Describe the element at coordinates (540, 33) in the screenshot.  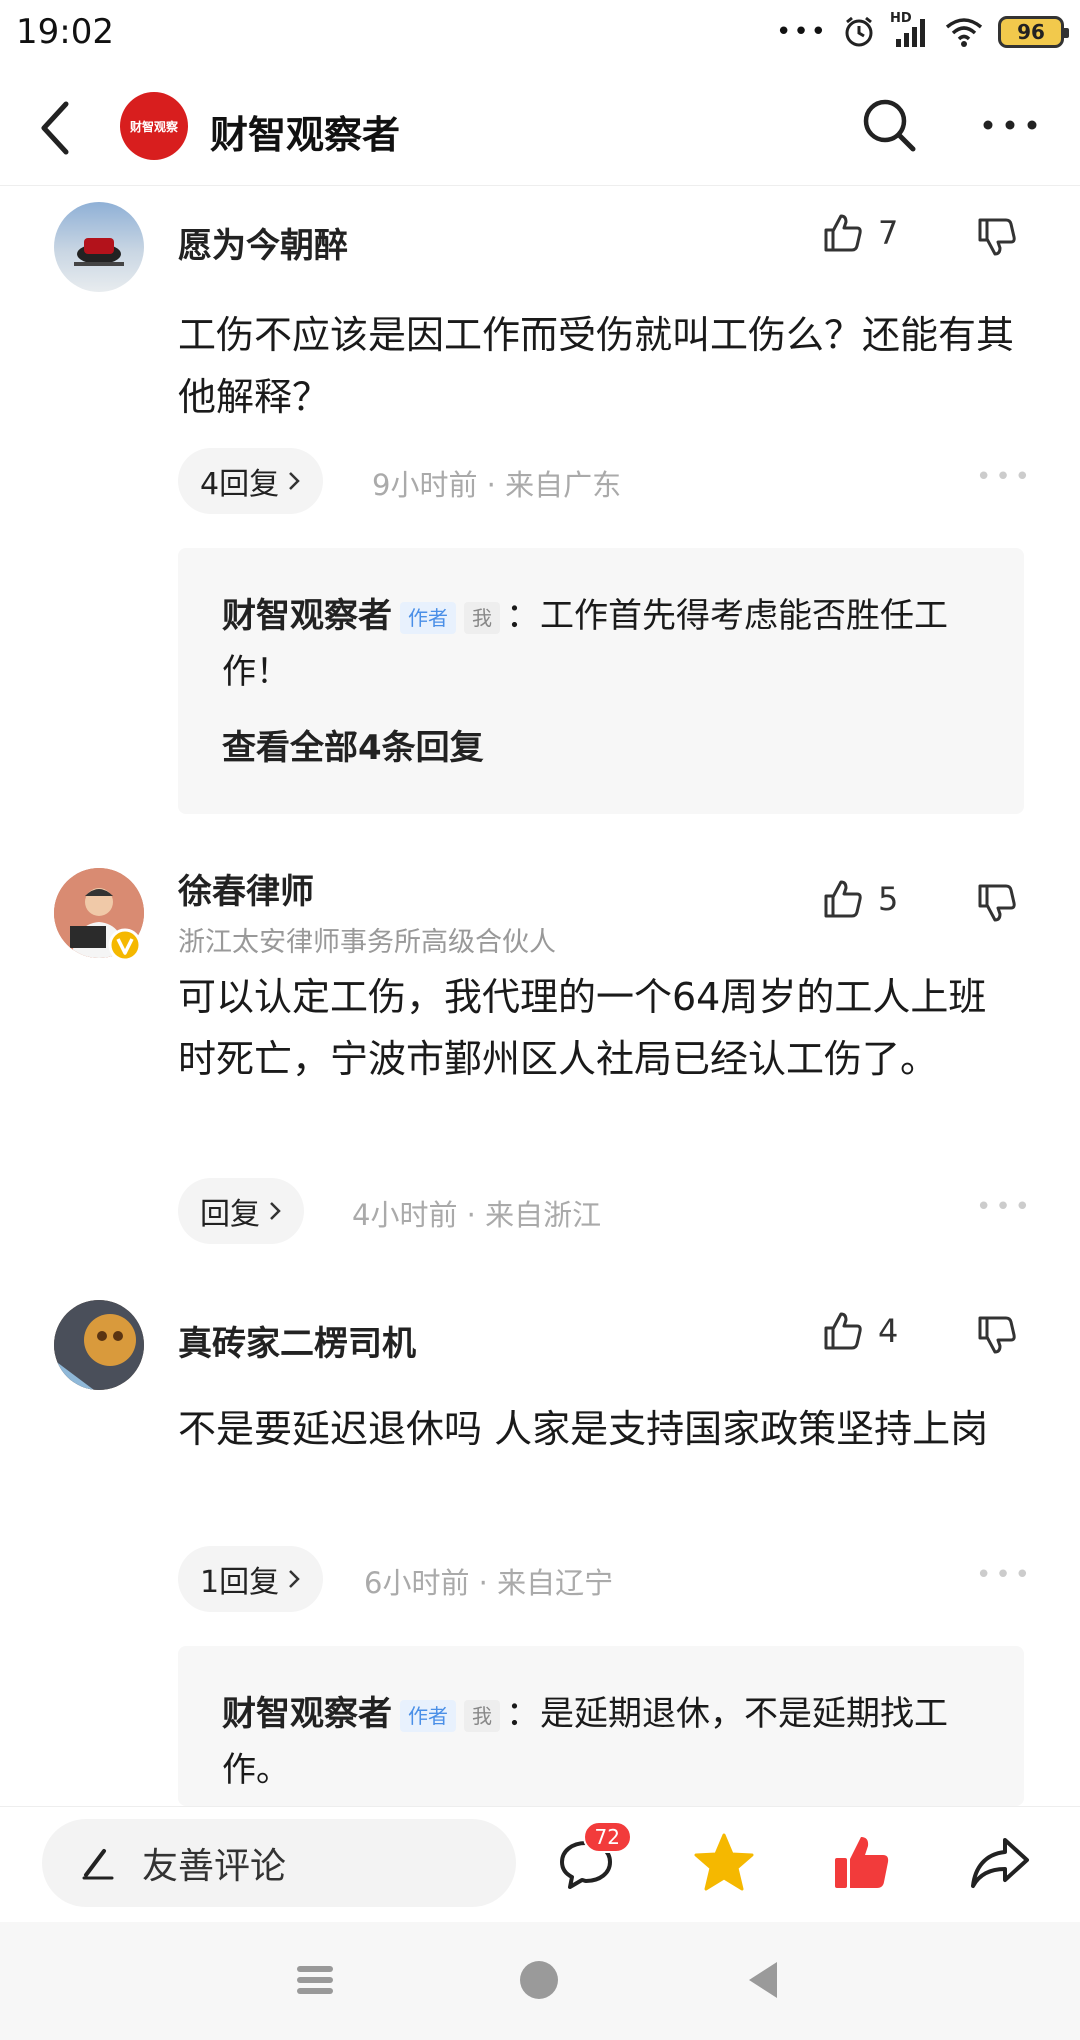
I see `status-bar: 19:02 ••• HD 96` at that location.